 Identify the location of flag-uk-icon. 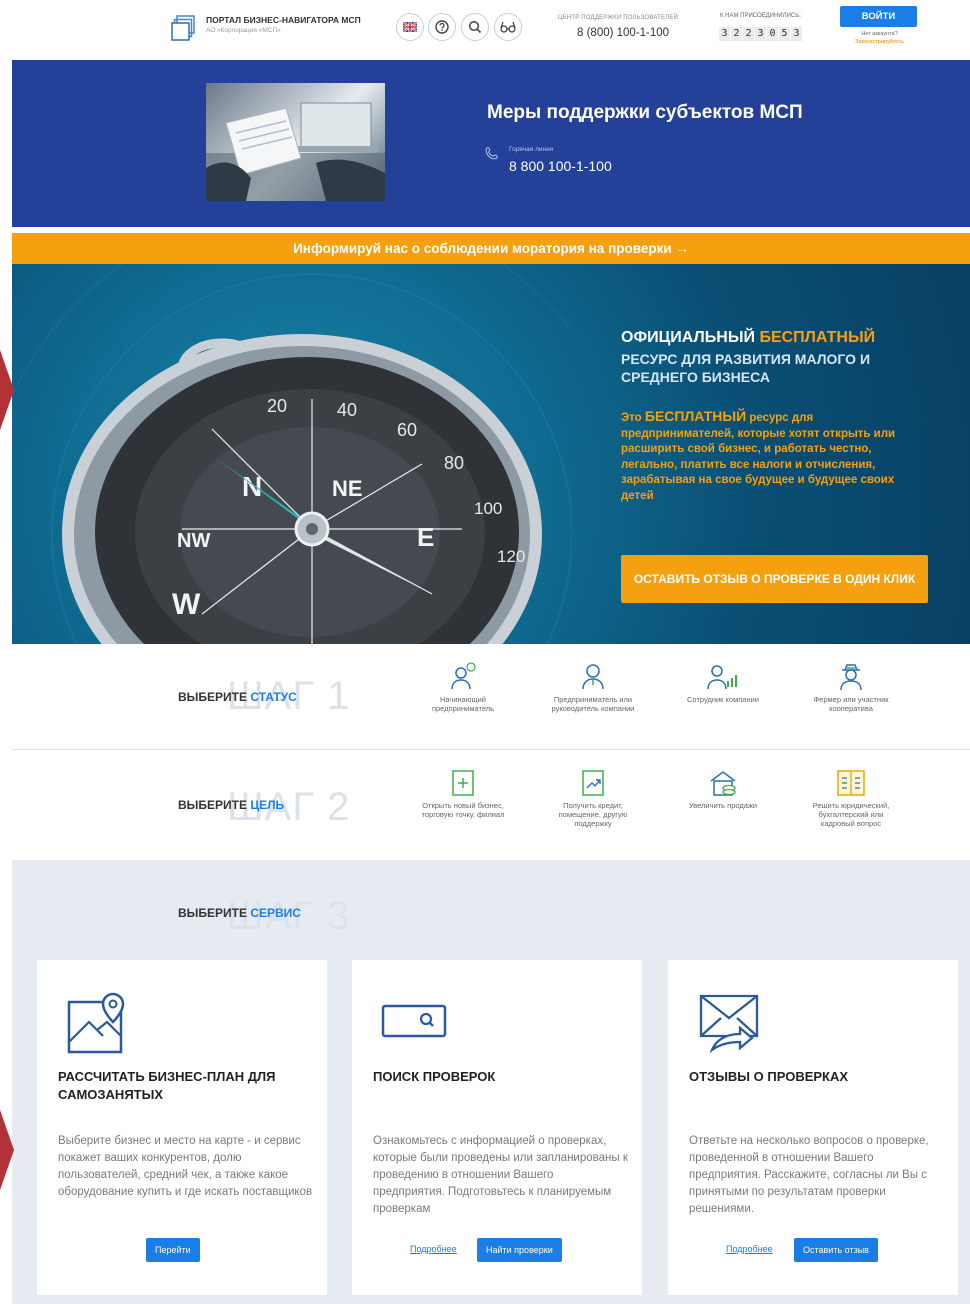
(410, 27).